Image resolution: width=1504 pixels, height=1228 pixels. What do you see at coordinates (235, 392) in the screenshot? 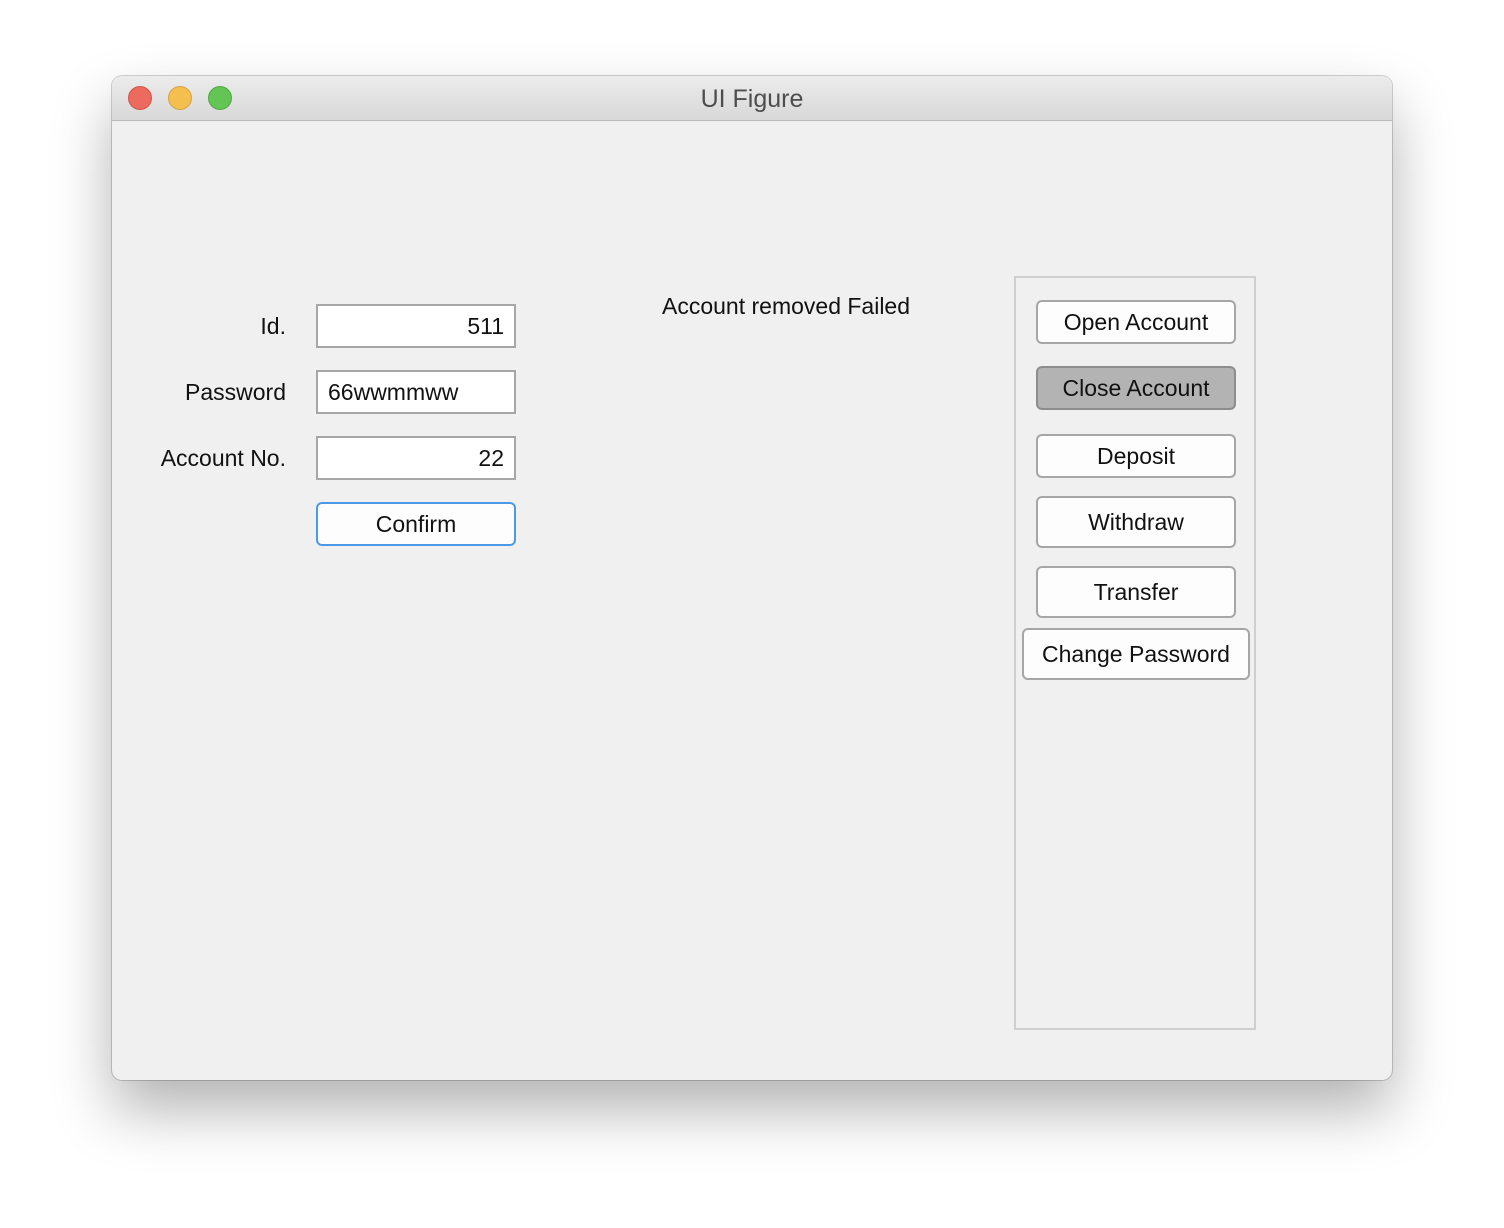
I see `password-label: Password` at bounding box center [235, 392].